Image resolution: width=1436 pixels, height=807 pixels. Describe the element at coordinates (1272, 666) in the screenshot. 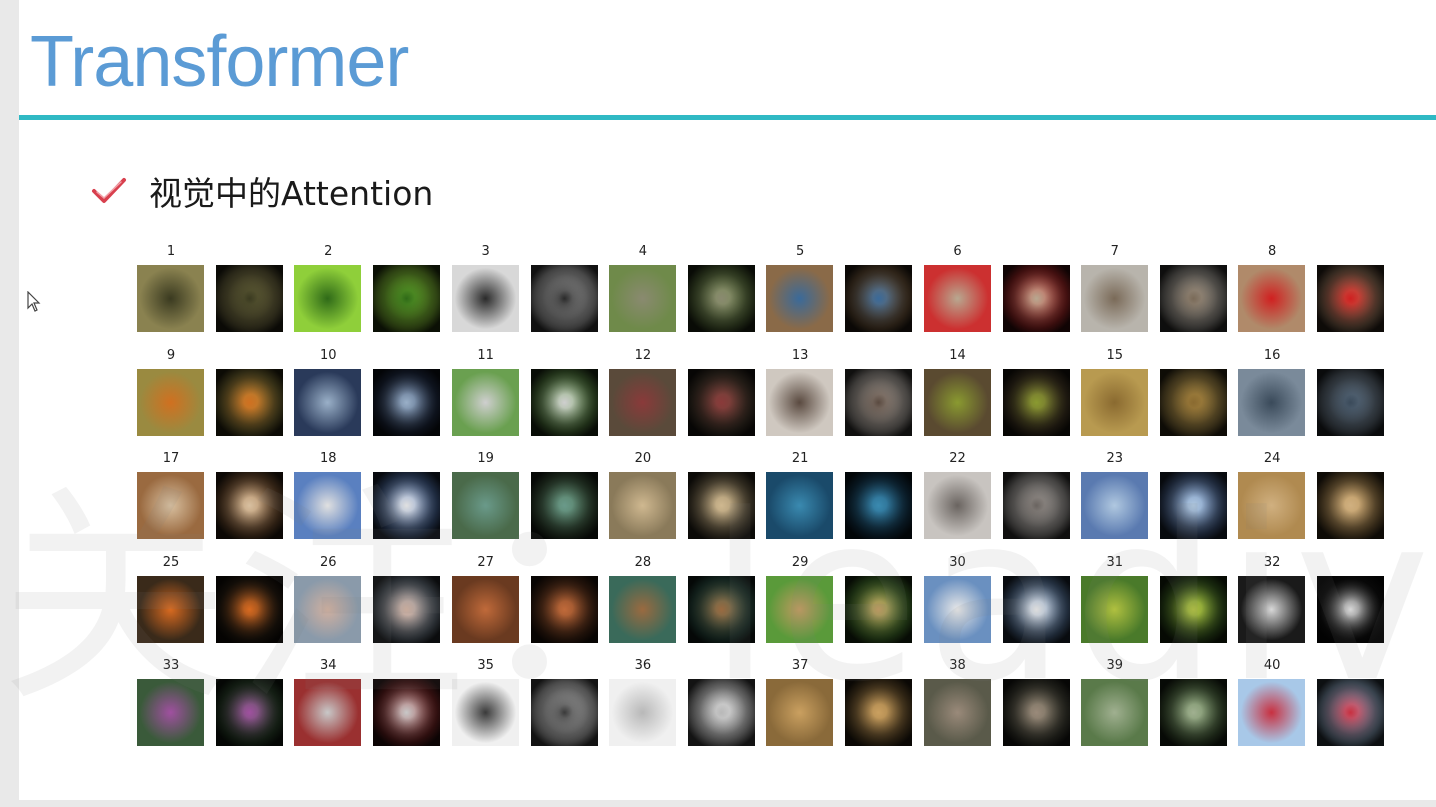

I see `pair-number: 40` at that location.